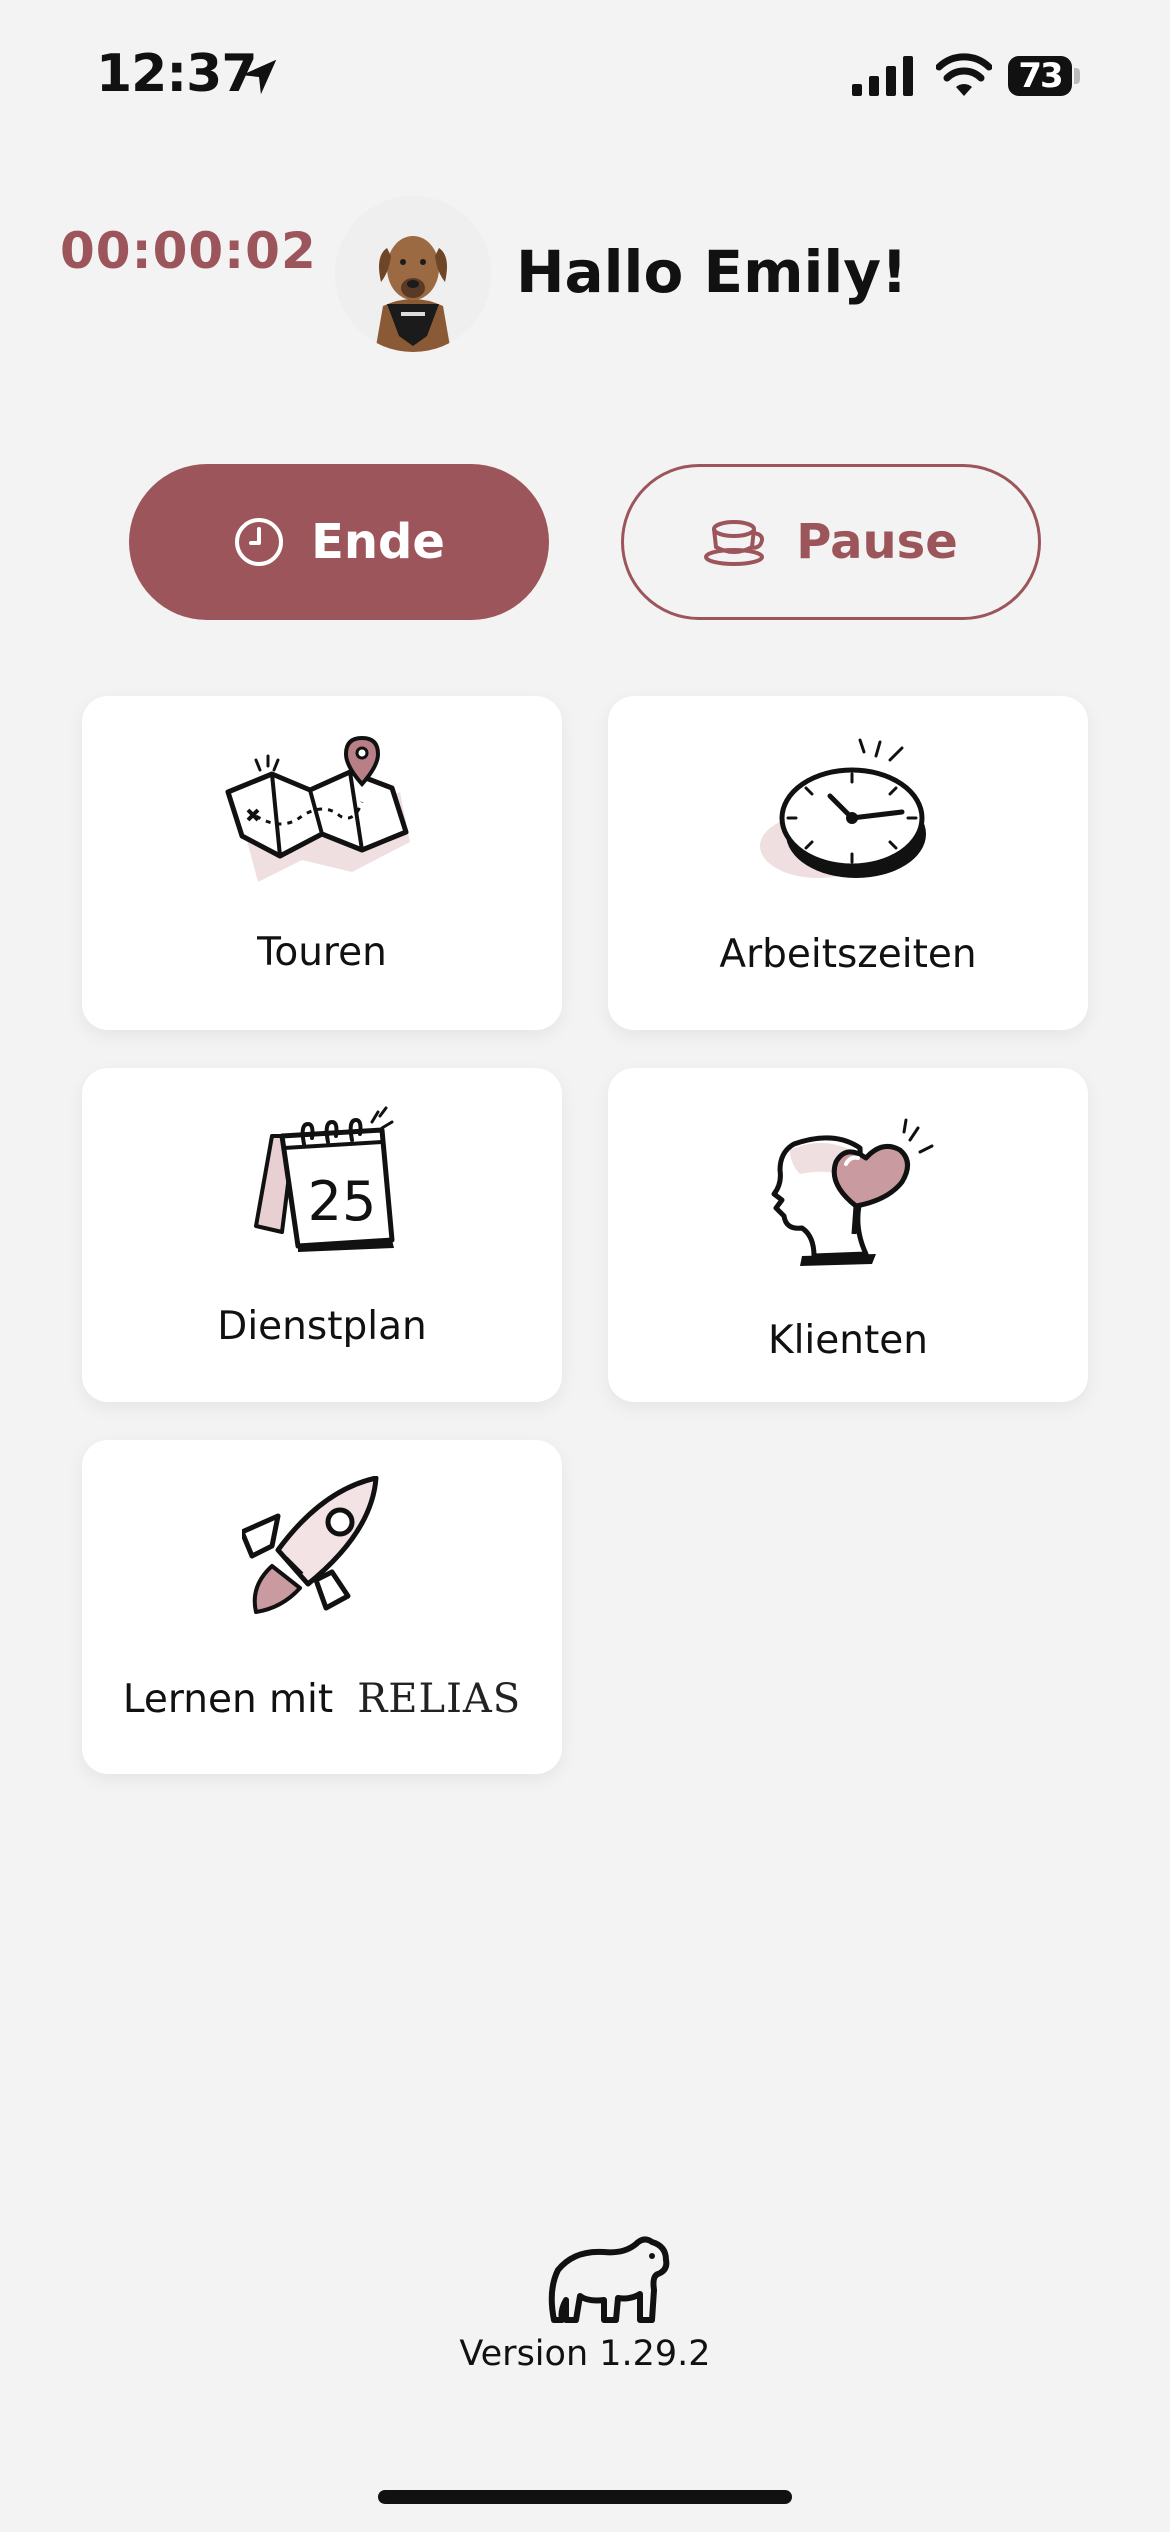  I want to click on tile-lernen-relias: Lernen mit RELIAS, so click(322, 1607).